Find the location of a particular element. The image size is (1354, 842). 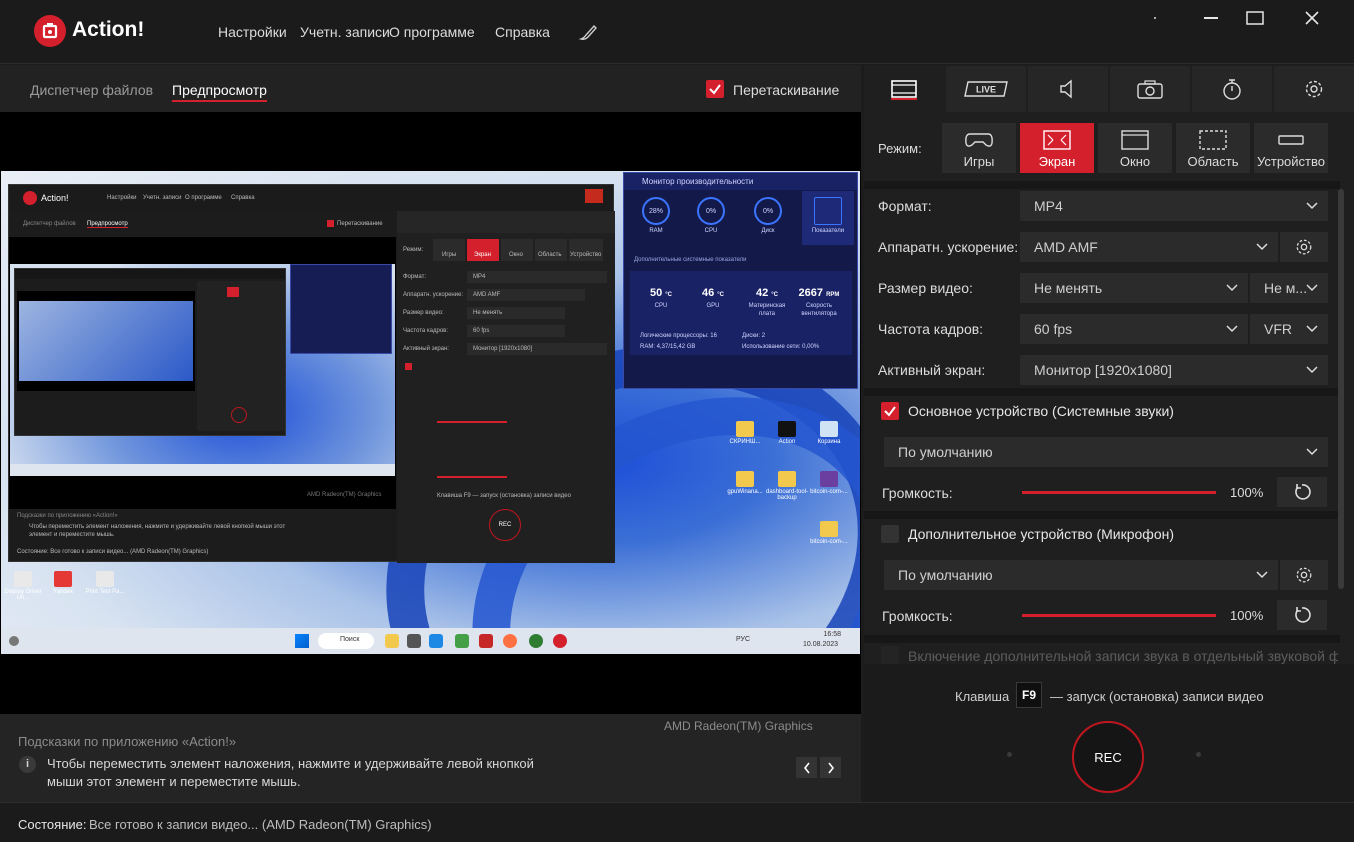

nested-window is located at coordinates (150, 352).